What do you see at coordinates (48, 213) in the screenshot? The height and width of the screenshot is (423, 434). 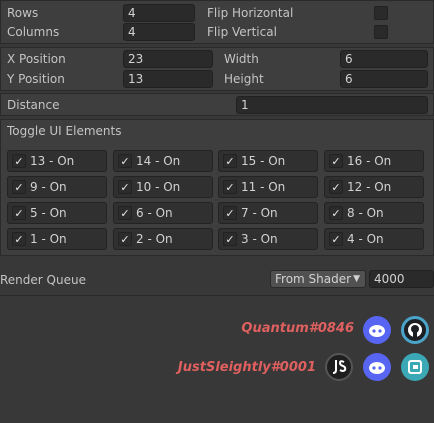 I see `toggle-item-label: 5 - On` at bounding box center [48, 213].